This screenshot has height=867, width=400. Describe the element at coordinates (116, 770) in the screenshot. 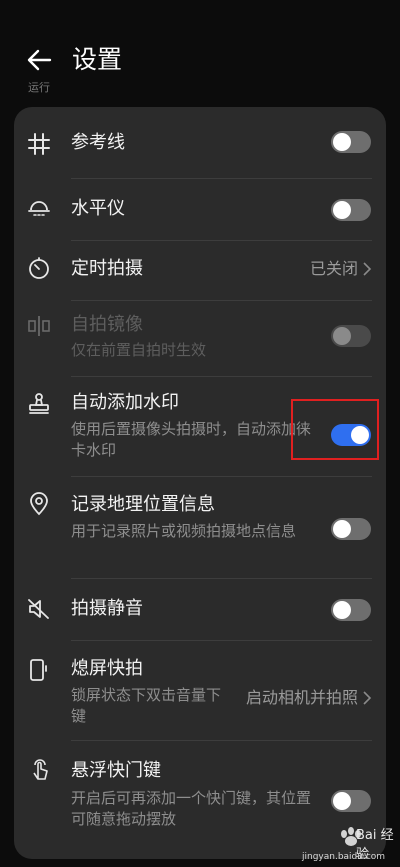

I see `setting-label: 悬浮快门键` at that location.